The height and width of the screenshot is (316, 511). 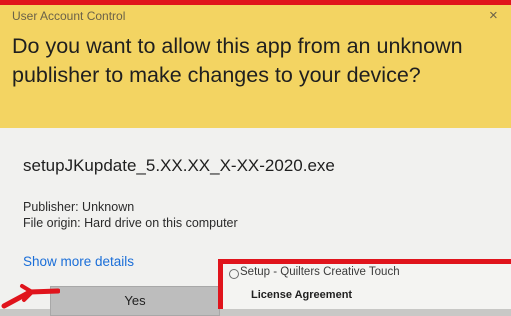 I want to click on file-origin-label: File origin: Hard drive on this computer, so click(x=130, y=223).